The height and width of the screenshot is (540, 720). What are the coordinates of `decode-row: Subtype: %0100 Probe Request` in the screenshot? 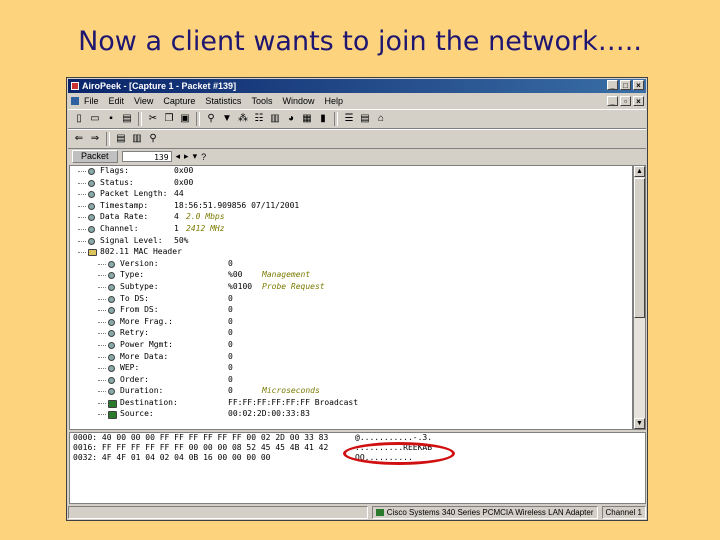 It's located at (351, 288).